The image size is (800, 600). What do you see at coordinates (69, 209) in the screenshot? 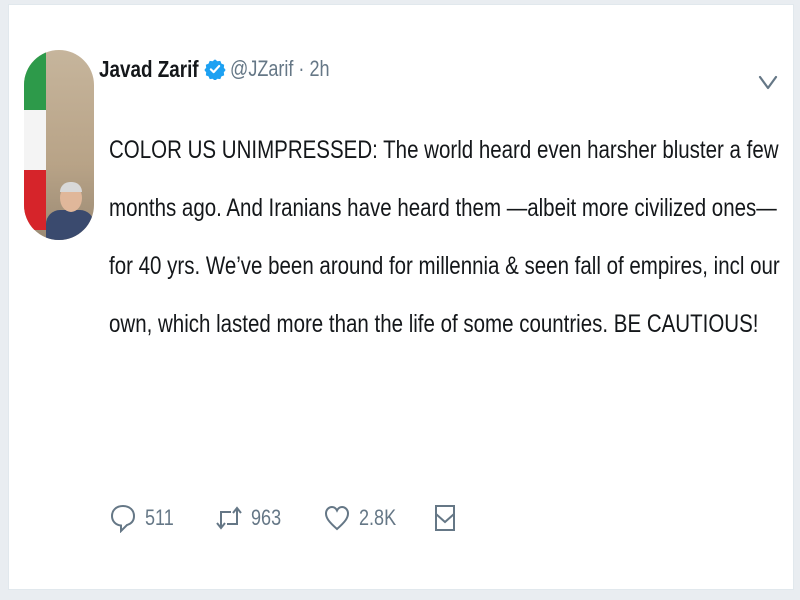
I see `profile-person` at bounding box center [69, 209].